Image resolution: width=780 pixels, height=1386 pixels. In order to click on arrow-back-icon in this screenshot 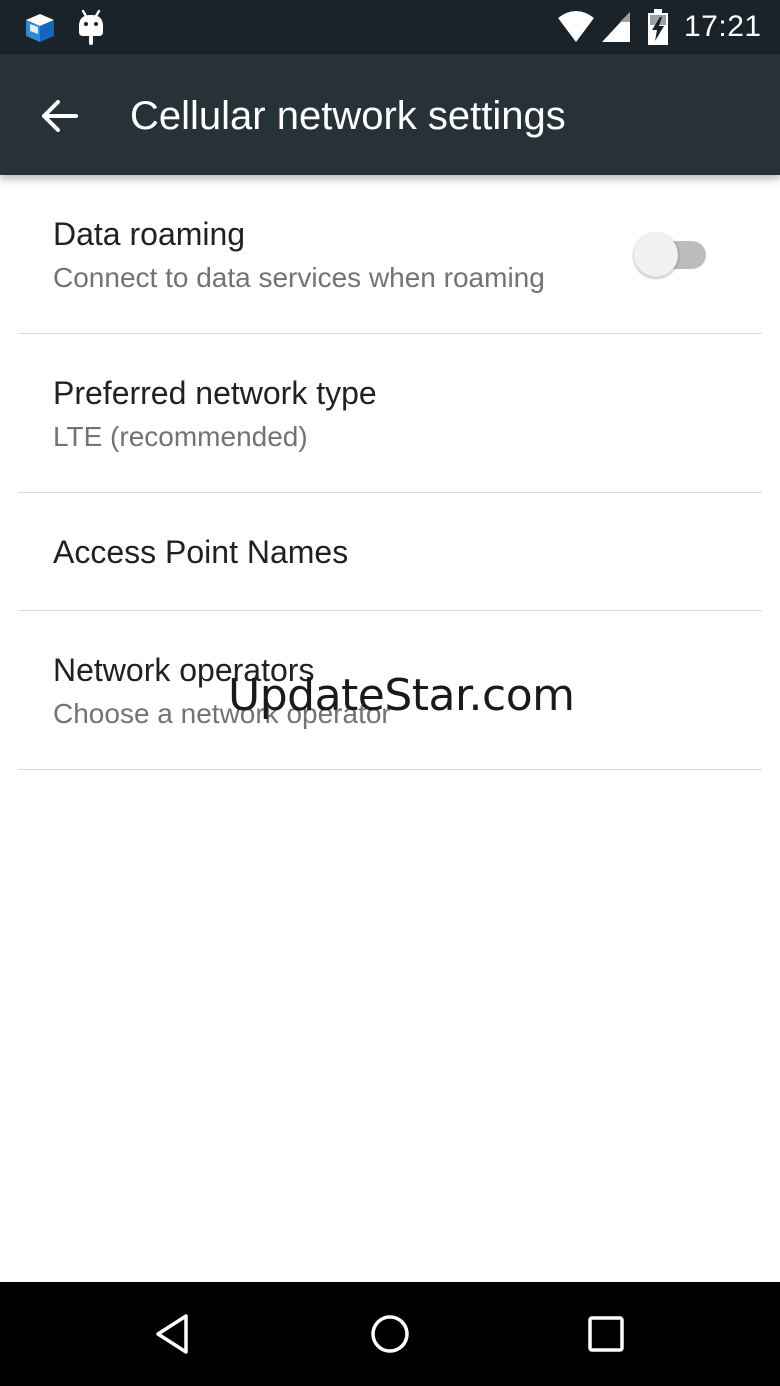, I will do `click(60, 116)`.